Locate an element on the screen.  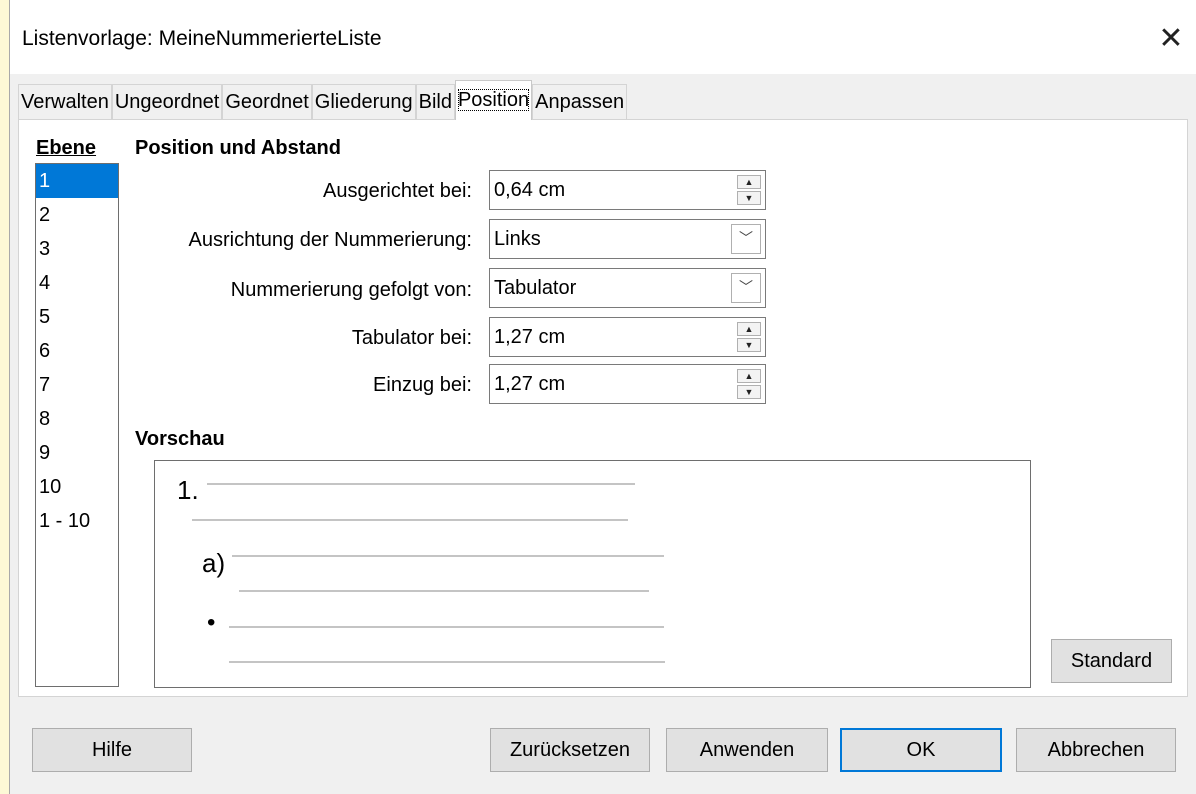
close-icon: ✕ is located at coordinates (1171, 39).